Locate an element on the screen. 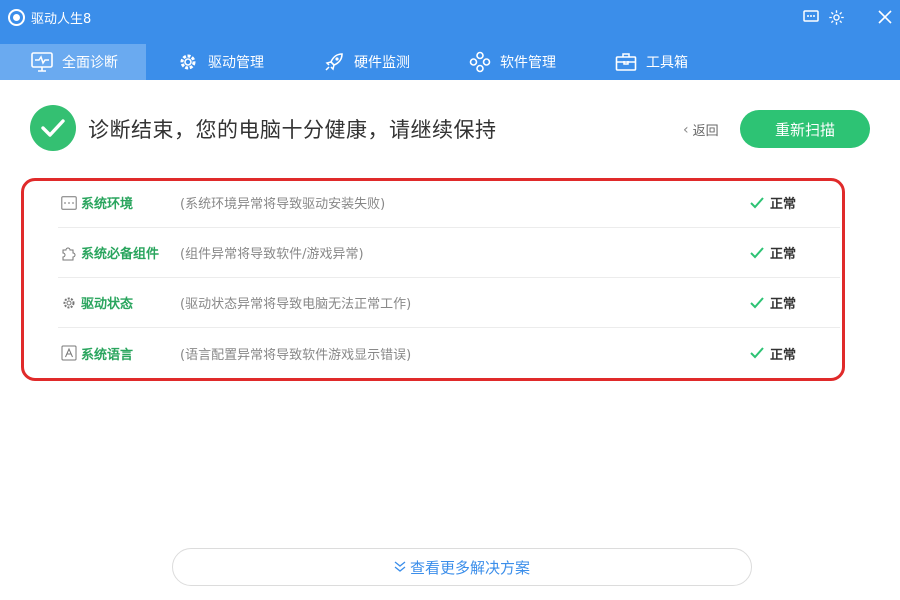 The height and width of the screenshot is (600, 900). tab-software-management: 软件管理 is located at coordinates (511, 62).